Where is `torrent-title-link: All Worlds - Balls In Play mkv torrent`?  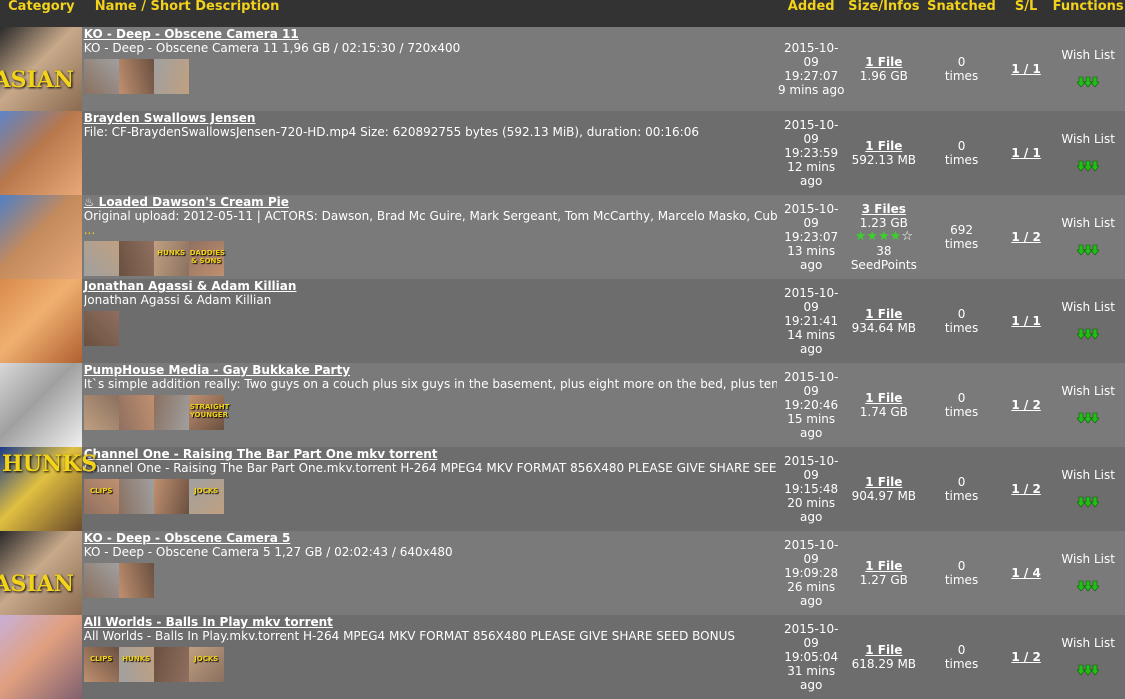
torrent-title-link: All Worlds - Balls In Play mkv torrent is located at coordinates (430, 622).